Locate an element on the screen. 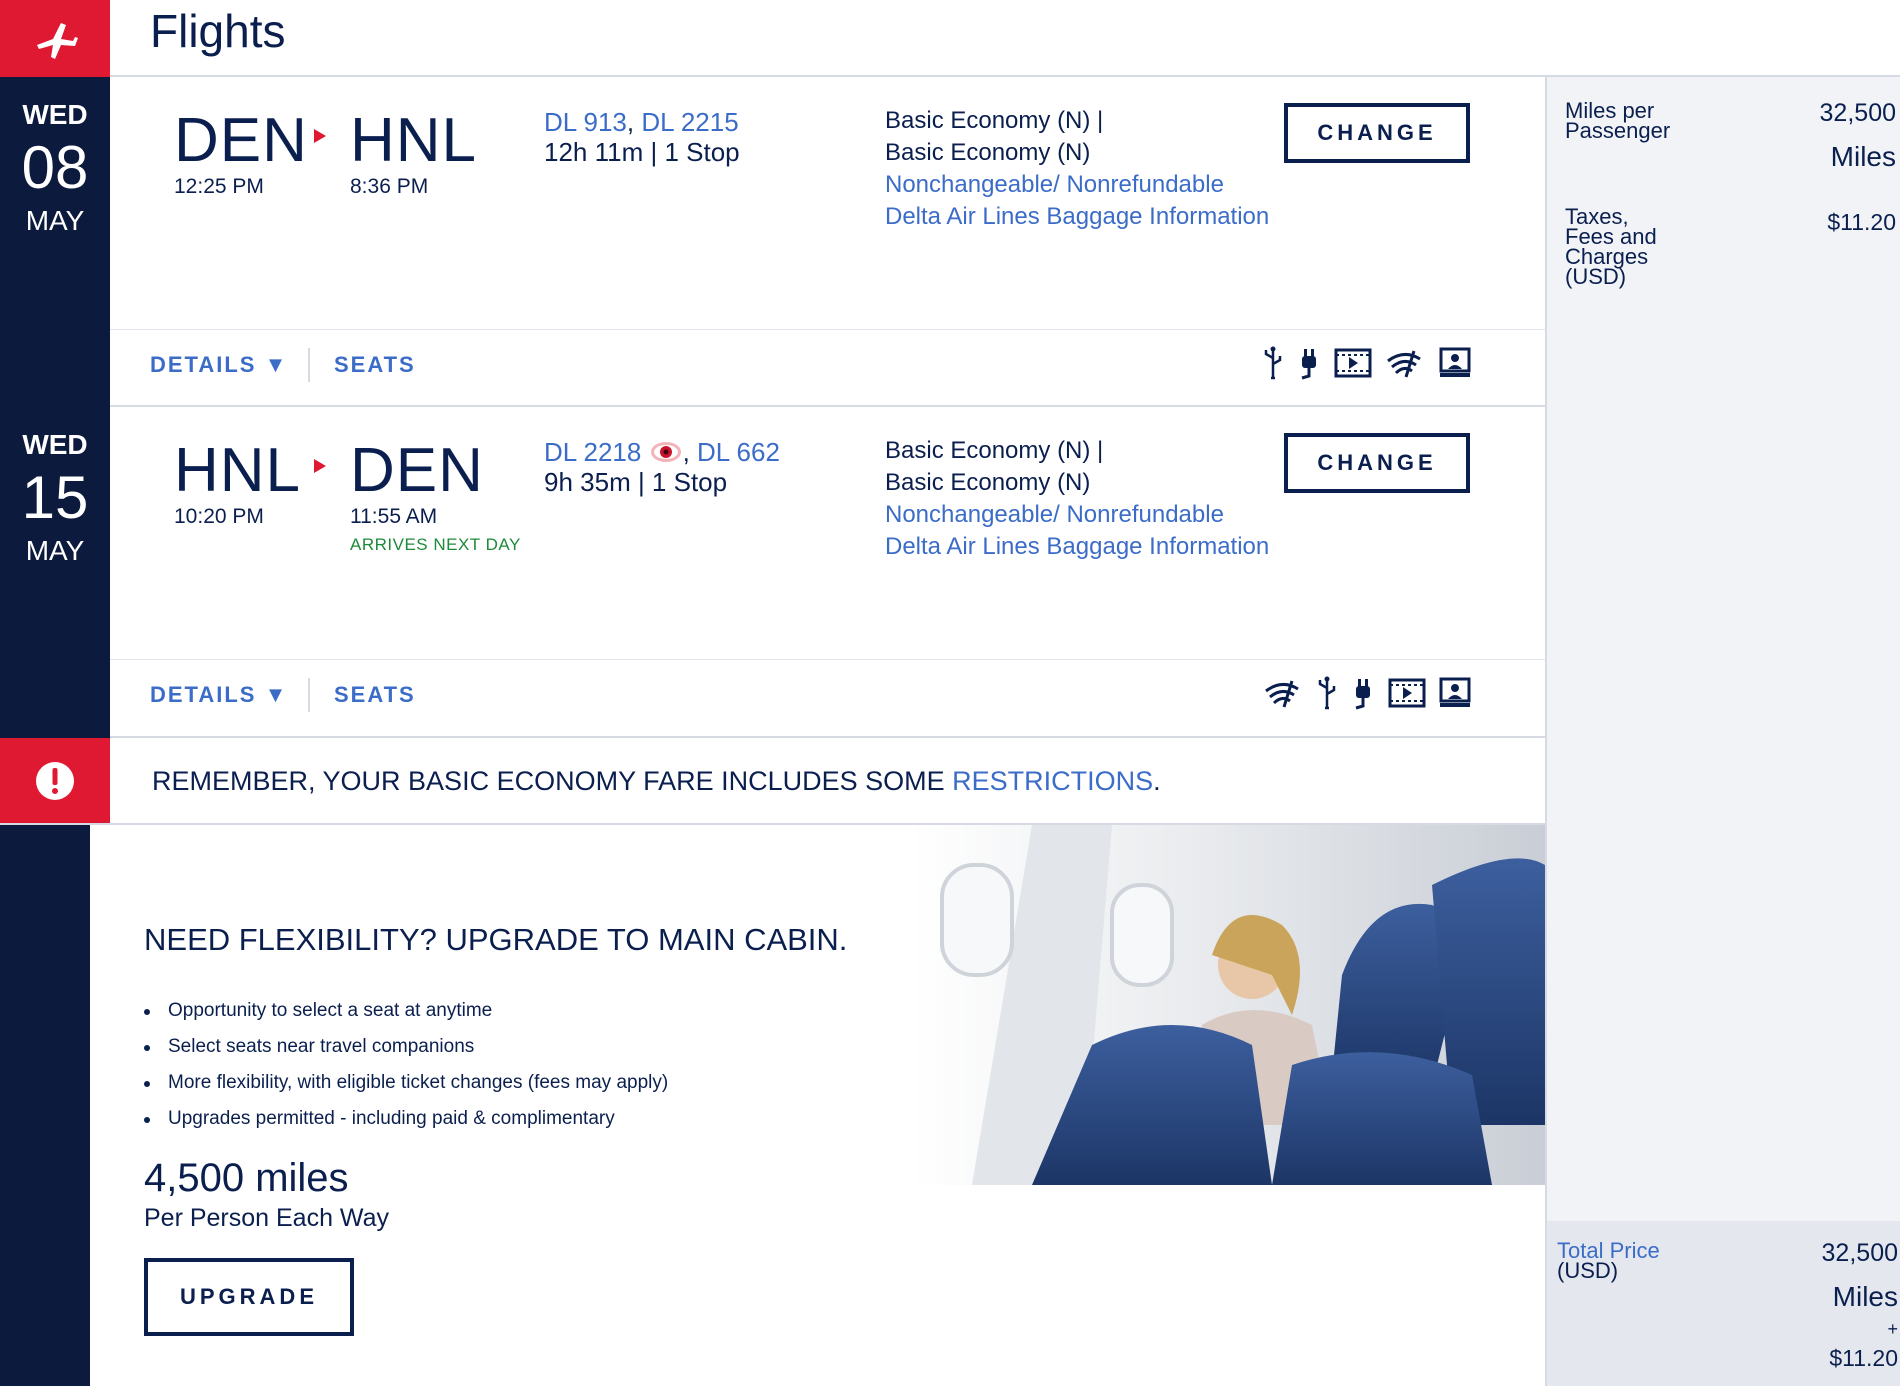 Image resolution: width=1900 pixels, height=1386 pixels. total-price-panel: Total Price (USD) 32,500 Miles + $11.20 is located at coordinates (1723, 1303).